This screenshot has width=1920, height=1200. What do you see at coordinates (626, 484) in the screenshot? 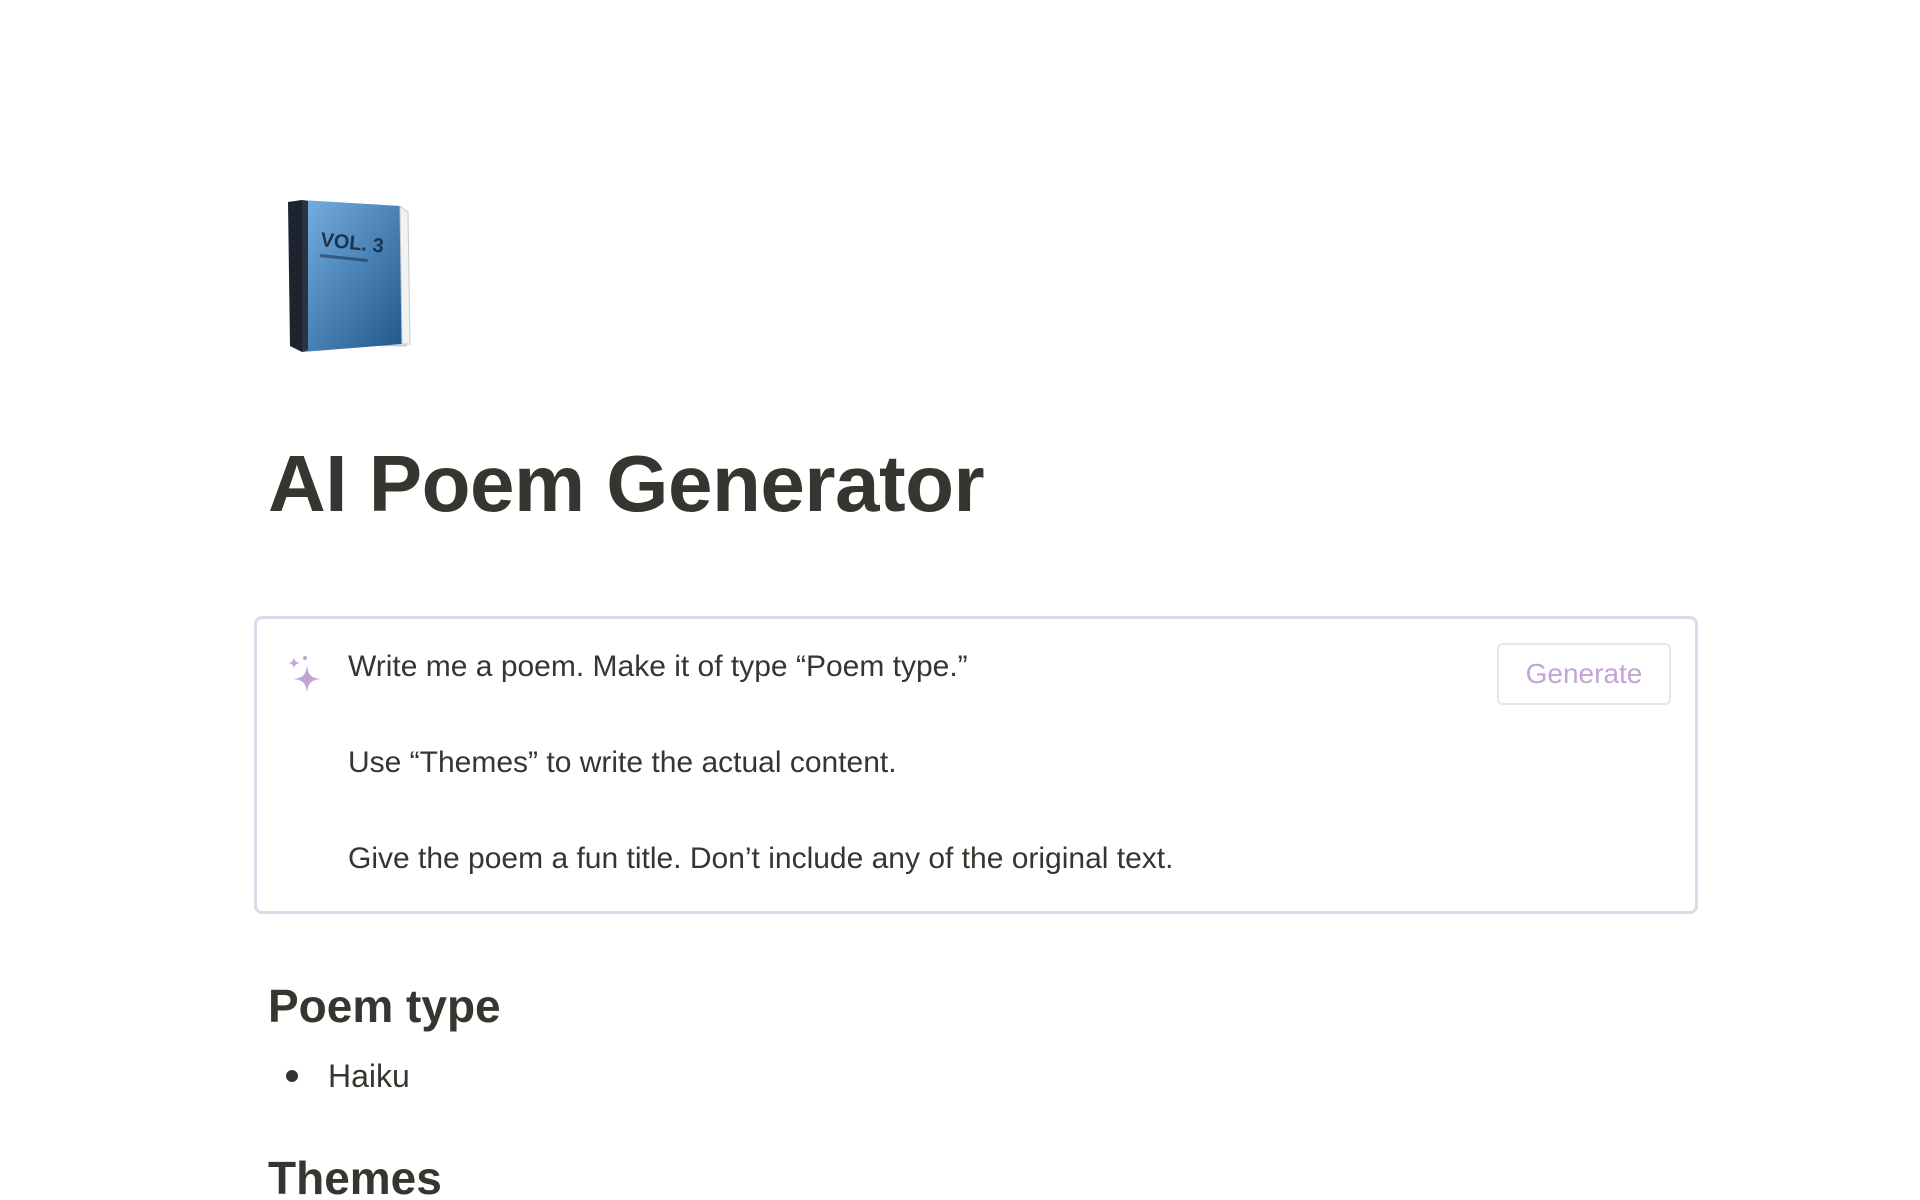
I see `page-title: AI Poem Generator` at bounding box center [626, 484].